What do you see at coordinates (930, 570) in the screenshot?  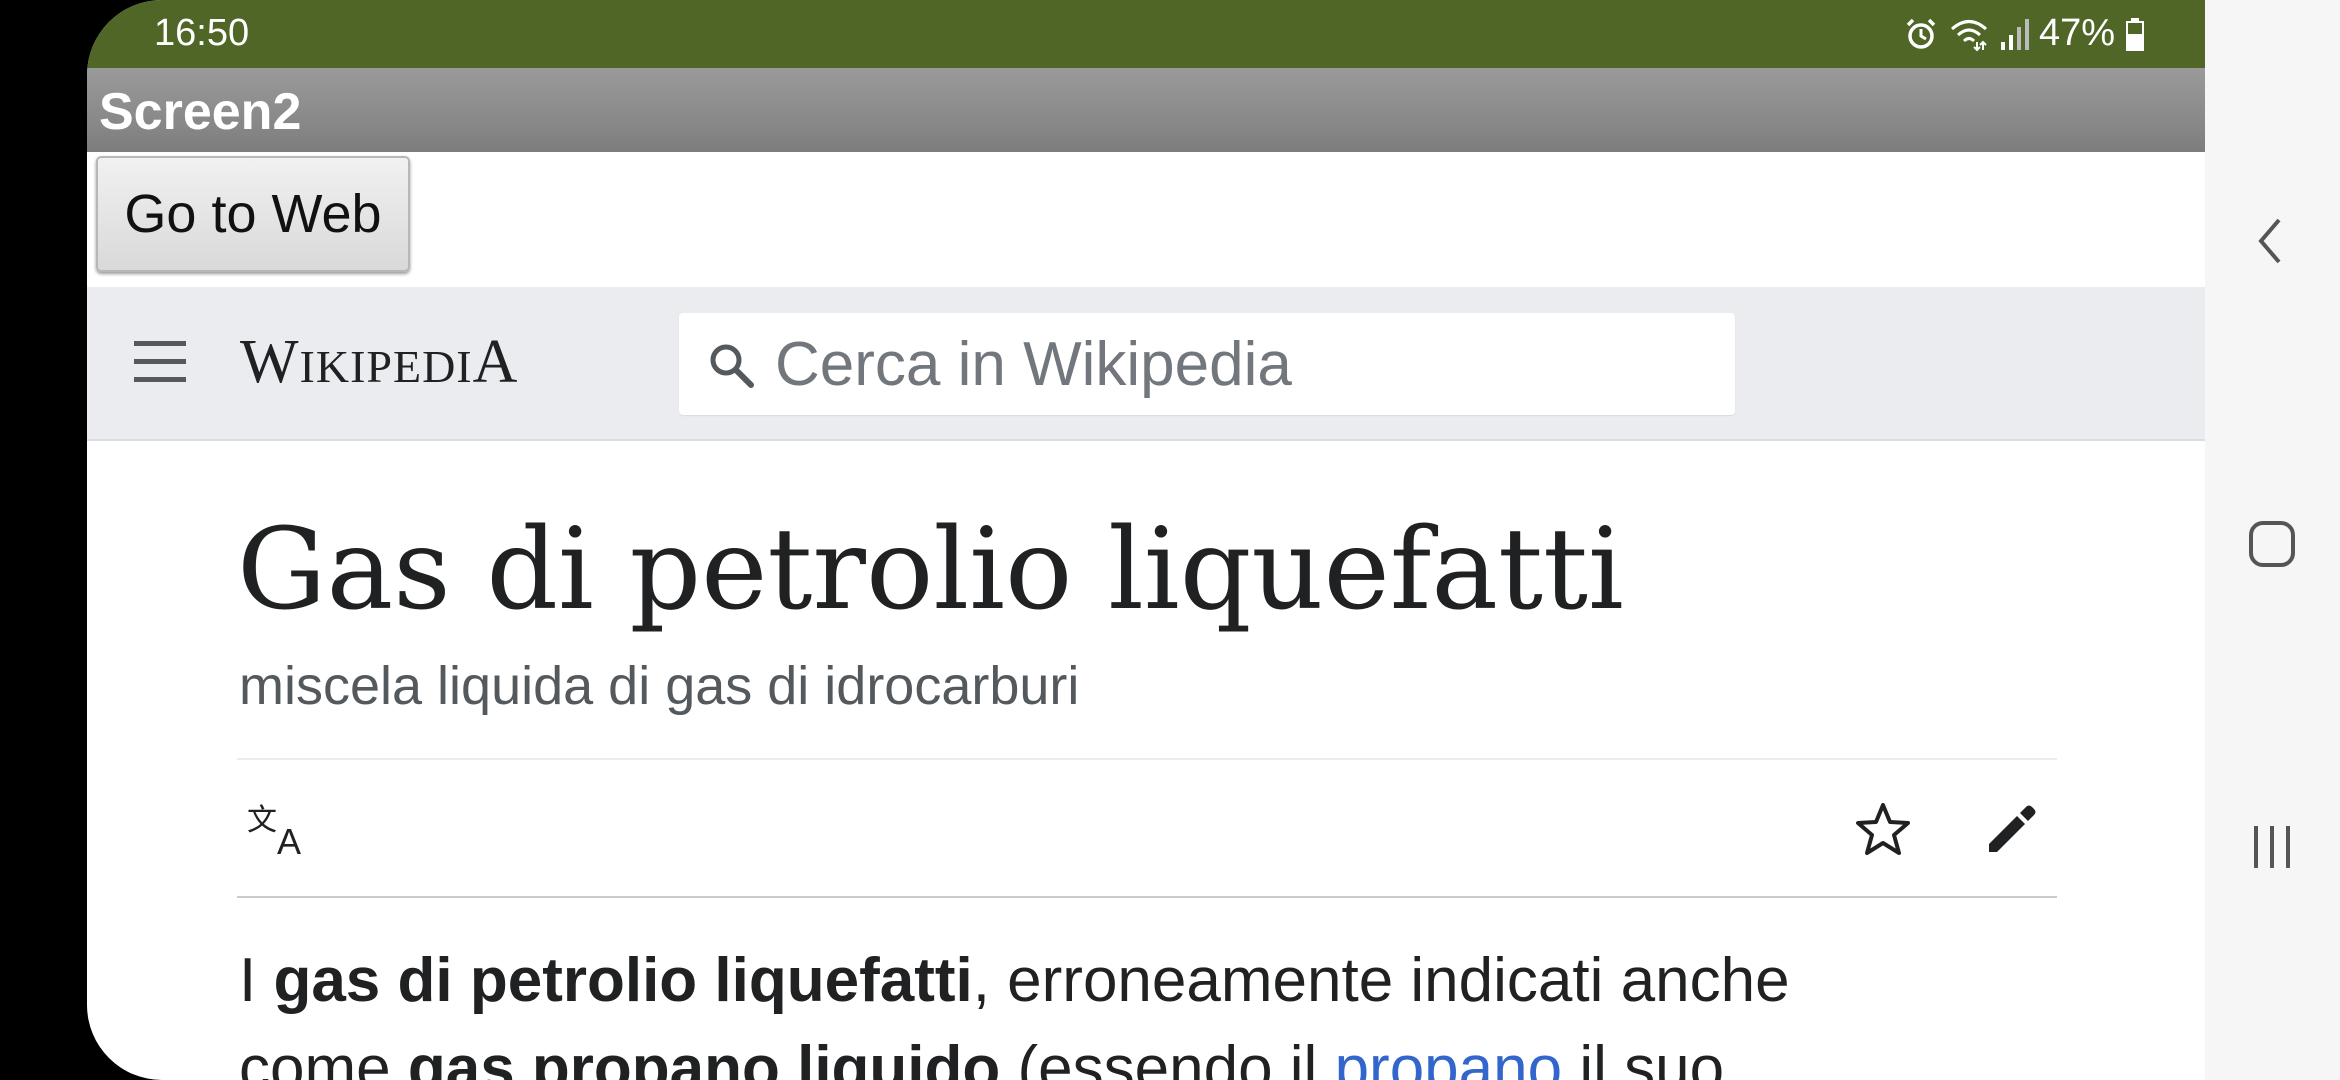 I see `article-title: Gas di petrolio liquefatti` at bounding box center [930, 570].